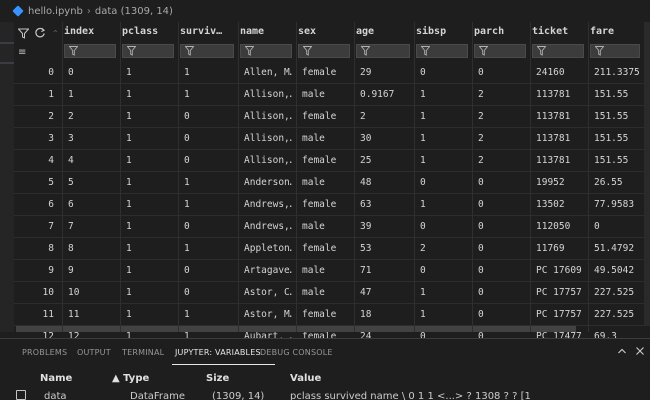  I want to click on table-cell: 30, so click(384, 139).